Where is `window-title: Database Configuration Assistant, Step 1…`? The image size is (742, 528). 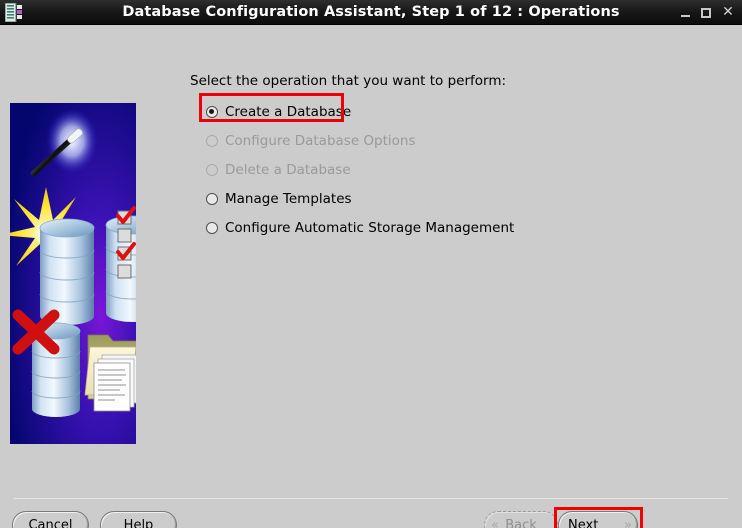
window-title: Database Configuration Assistant, Step 1… is located at coordinates (371, 12).